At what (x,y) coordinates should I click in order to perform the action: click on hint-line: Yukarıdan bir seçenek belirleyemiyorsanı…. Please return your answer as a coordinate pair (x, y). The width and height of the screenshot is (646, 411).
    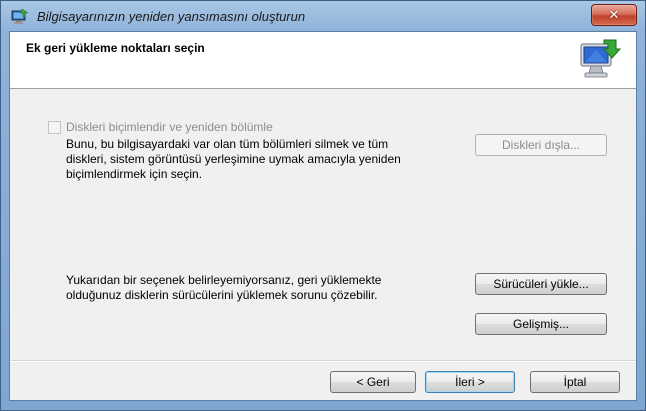
    Looking at the image, I should click on (224, 280).